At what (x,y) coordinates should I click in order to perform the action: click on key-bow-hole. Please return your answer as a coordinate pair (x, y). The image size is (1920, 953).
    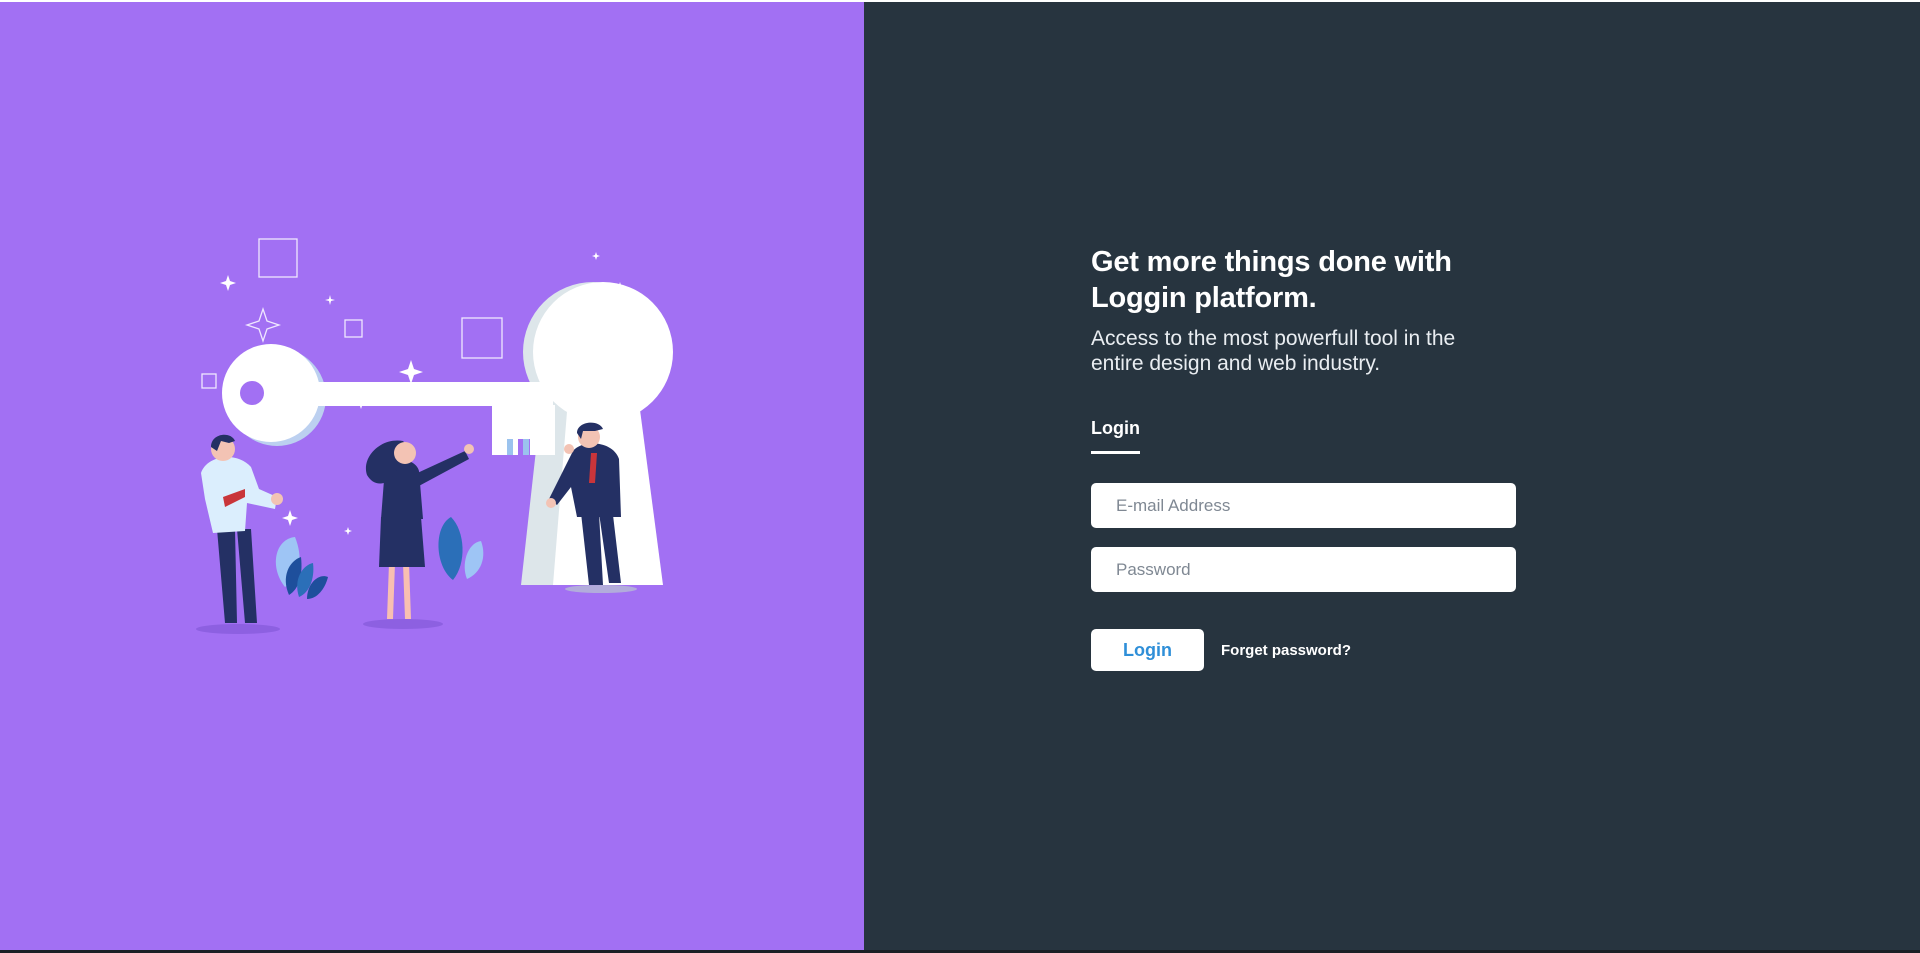
    Looking at the image, I should click on (252, 393).